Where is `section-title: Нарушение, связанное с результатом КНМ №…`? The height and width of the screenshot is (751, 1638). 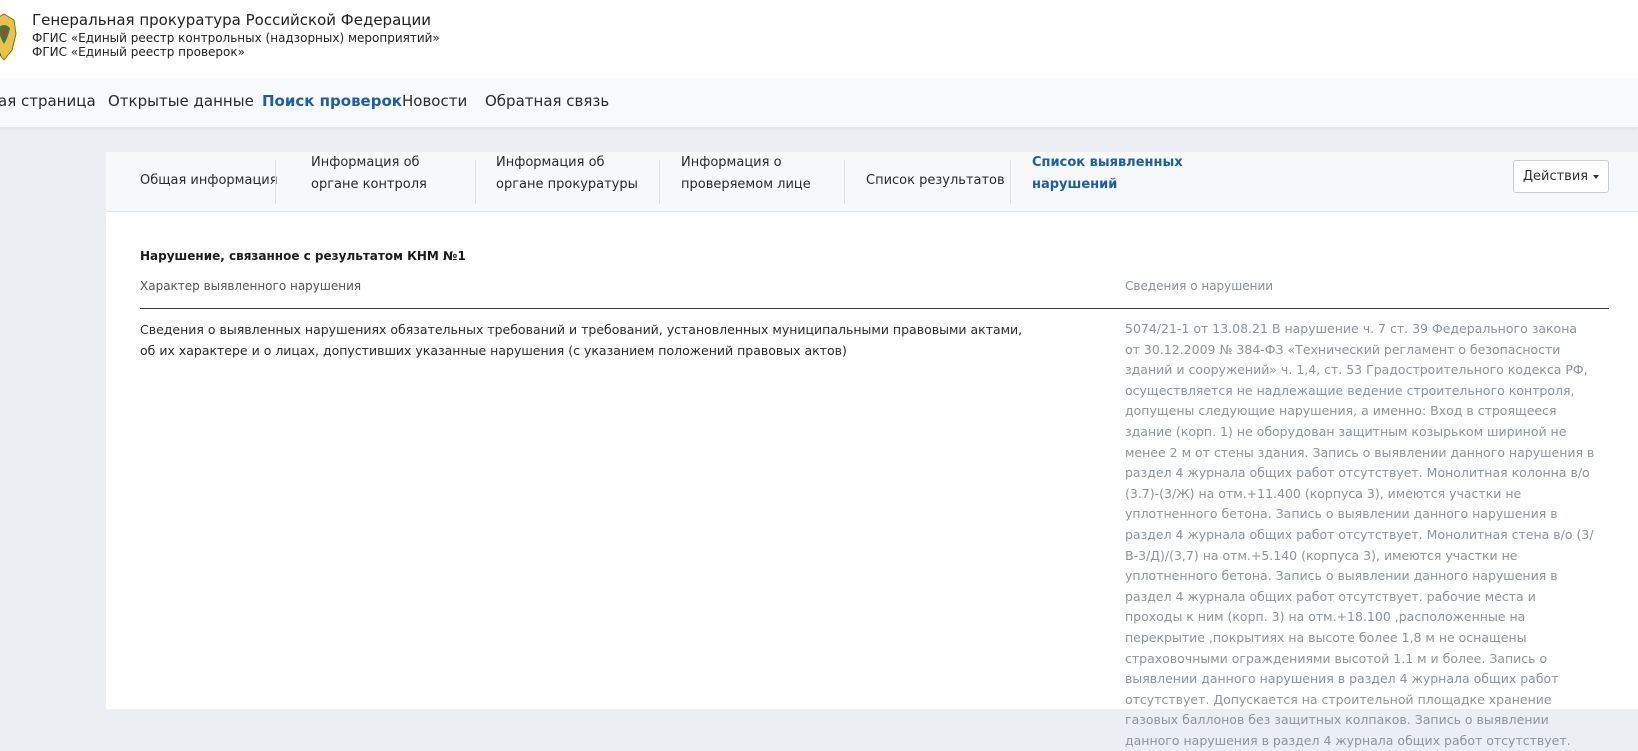 section-title: Нарушение, связанное с результатом КНМ №… is located at coordinates (303, 256).